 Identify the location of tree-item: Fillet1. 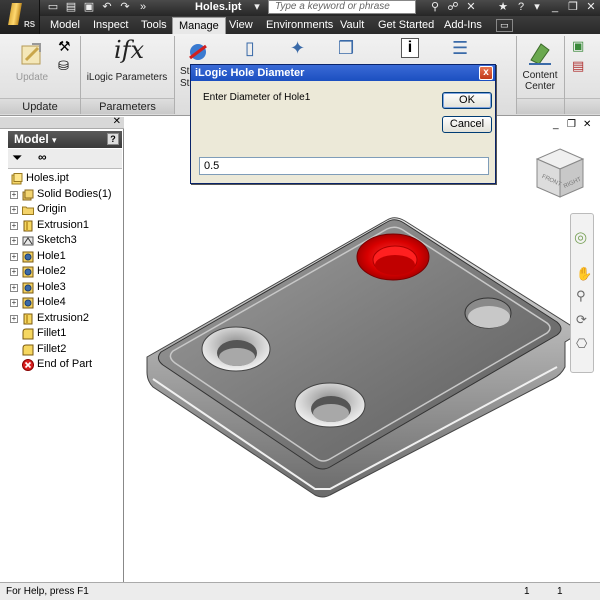
(65, 334).